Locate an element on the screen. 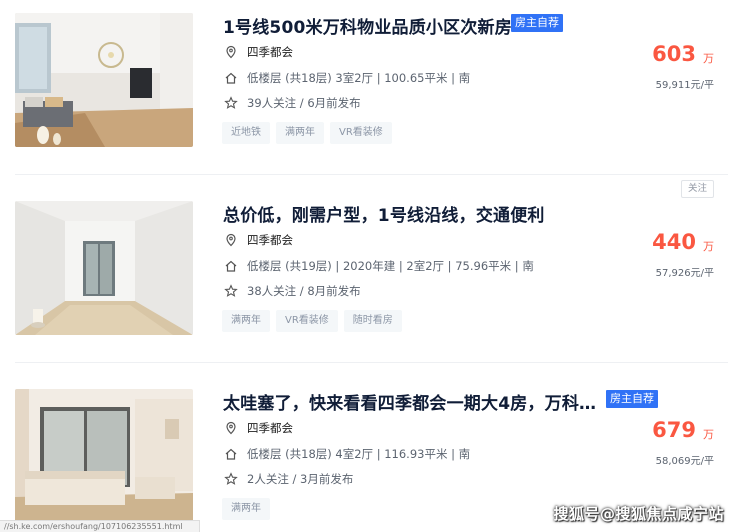  details-row: 低楼层 (共19层) | 2020年建 | 2室2厅 | 75.96平米 | 南 is located at coordinates (378, 266).